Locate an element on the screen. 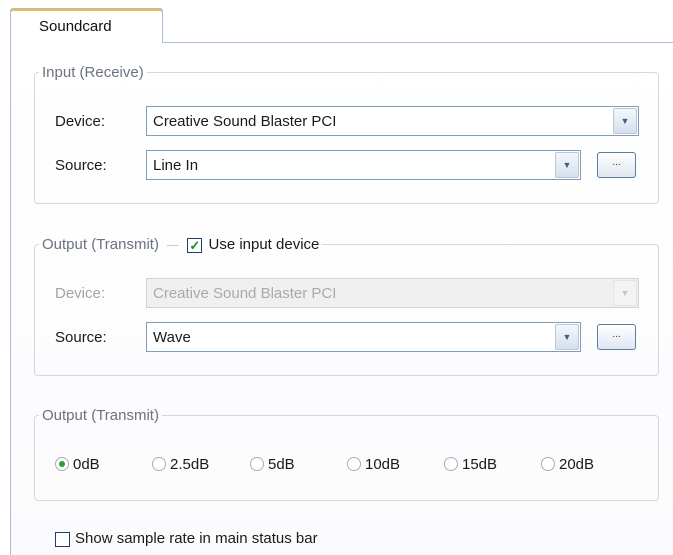  input-source-value: Line In is located at coordinates (176, 165).